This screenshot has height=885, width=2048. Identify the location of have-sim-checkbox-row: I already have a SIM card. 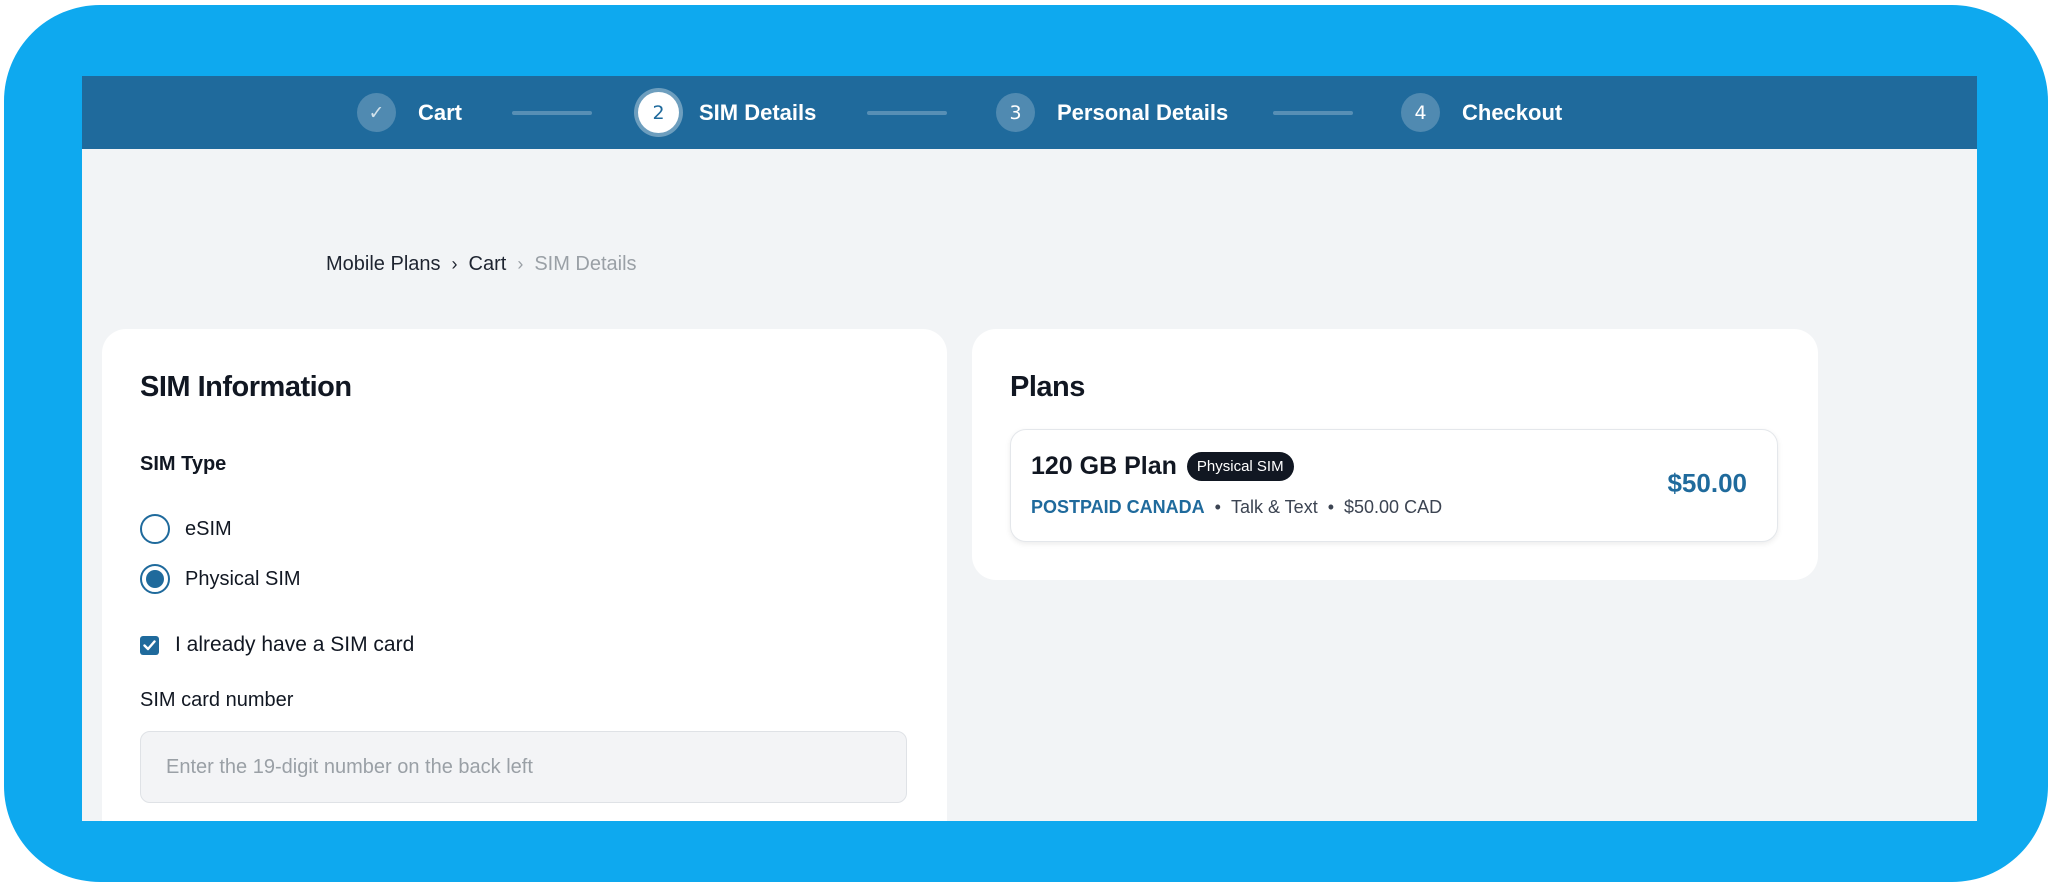
(277, 645).